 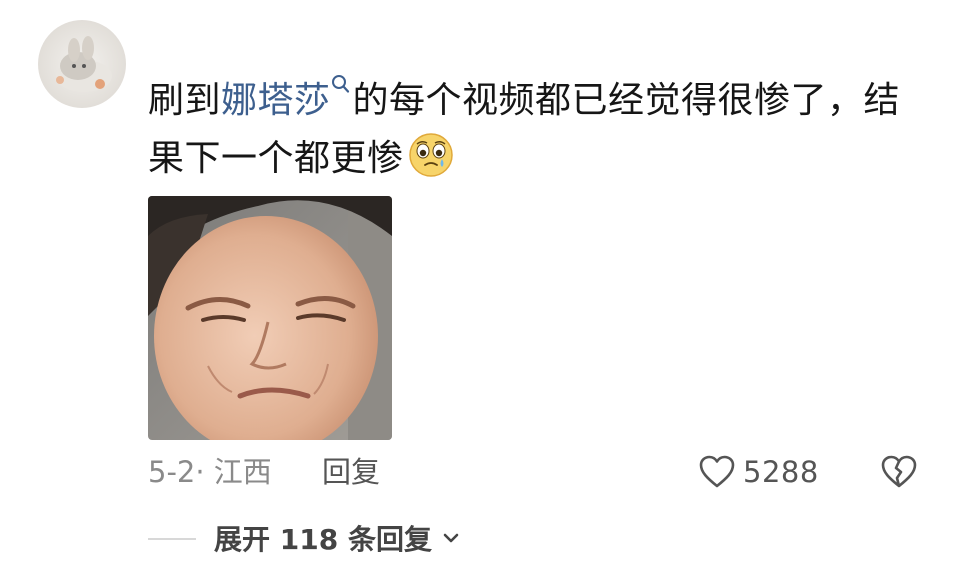 What do you see at coordinates (323, 539) in the screenshot?
I see `expand-replies-label: 展开 118 条回复` at bounding box center [323, 539].